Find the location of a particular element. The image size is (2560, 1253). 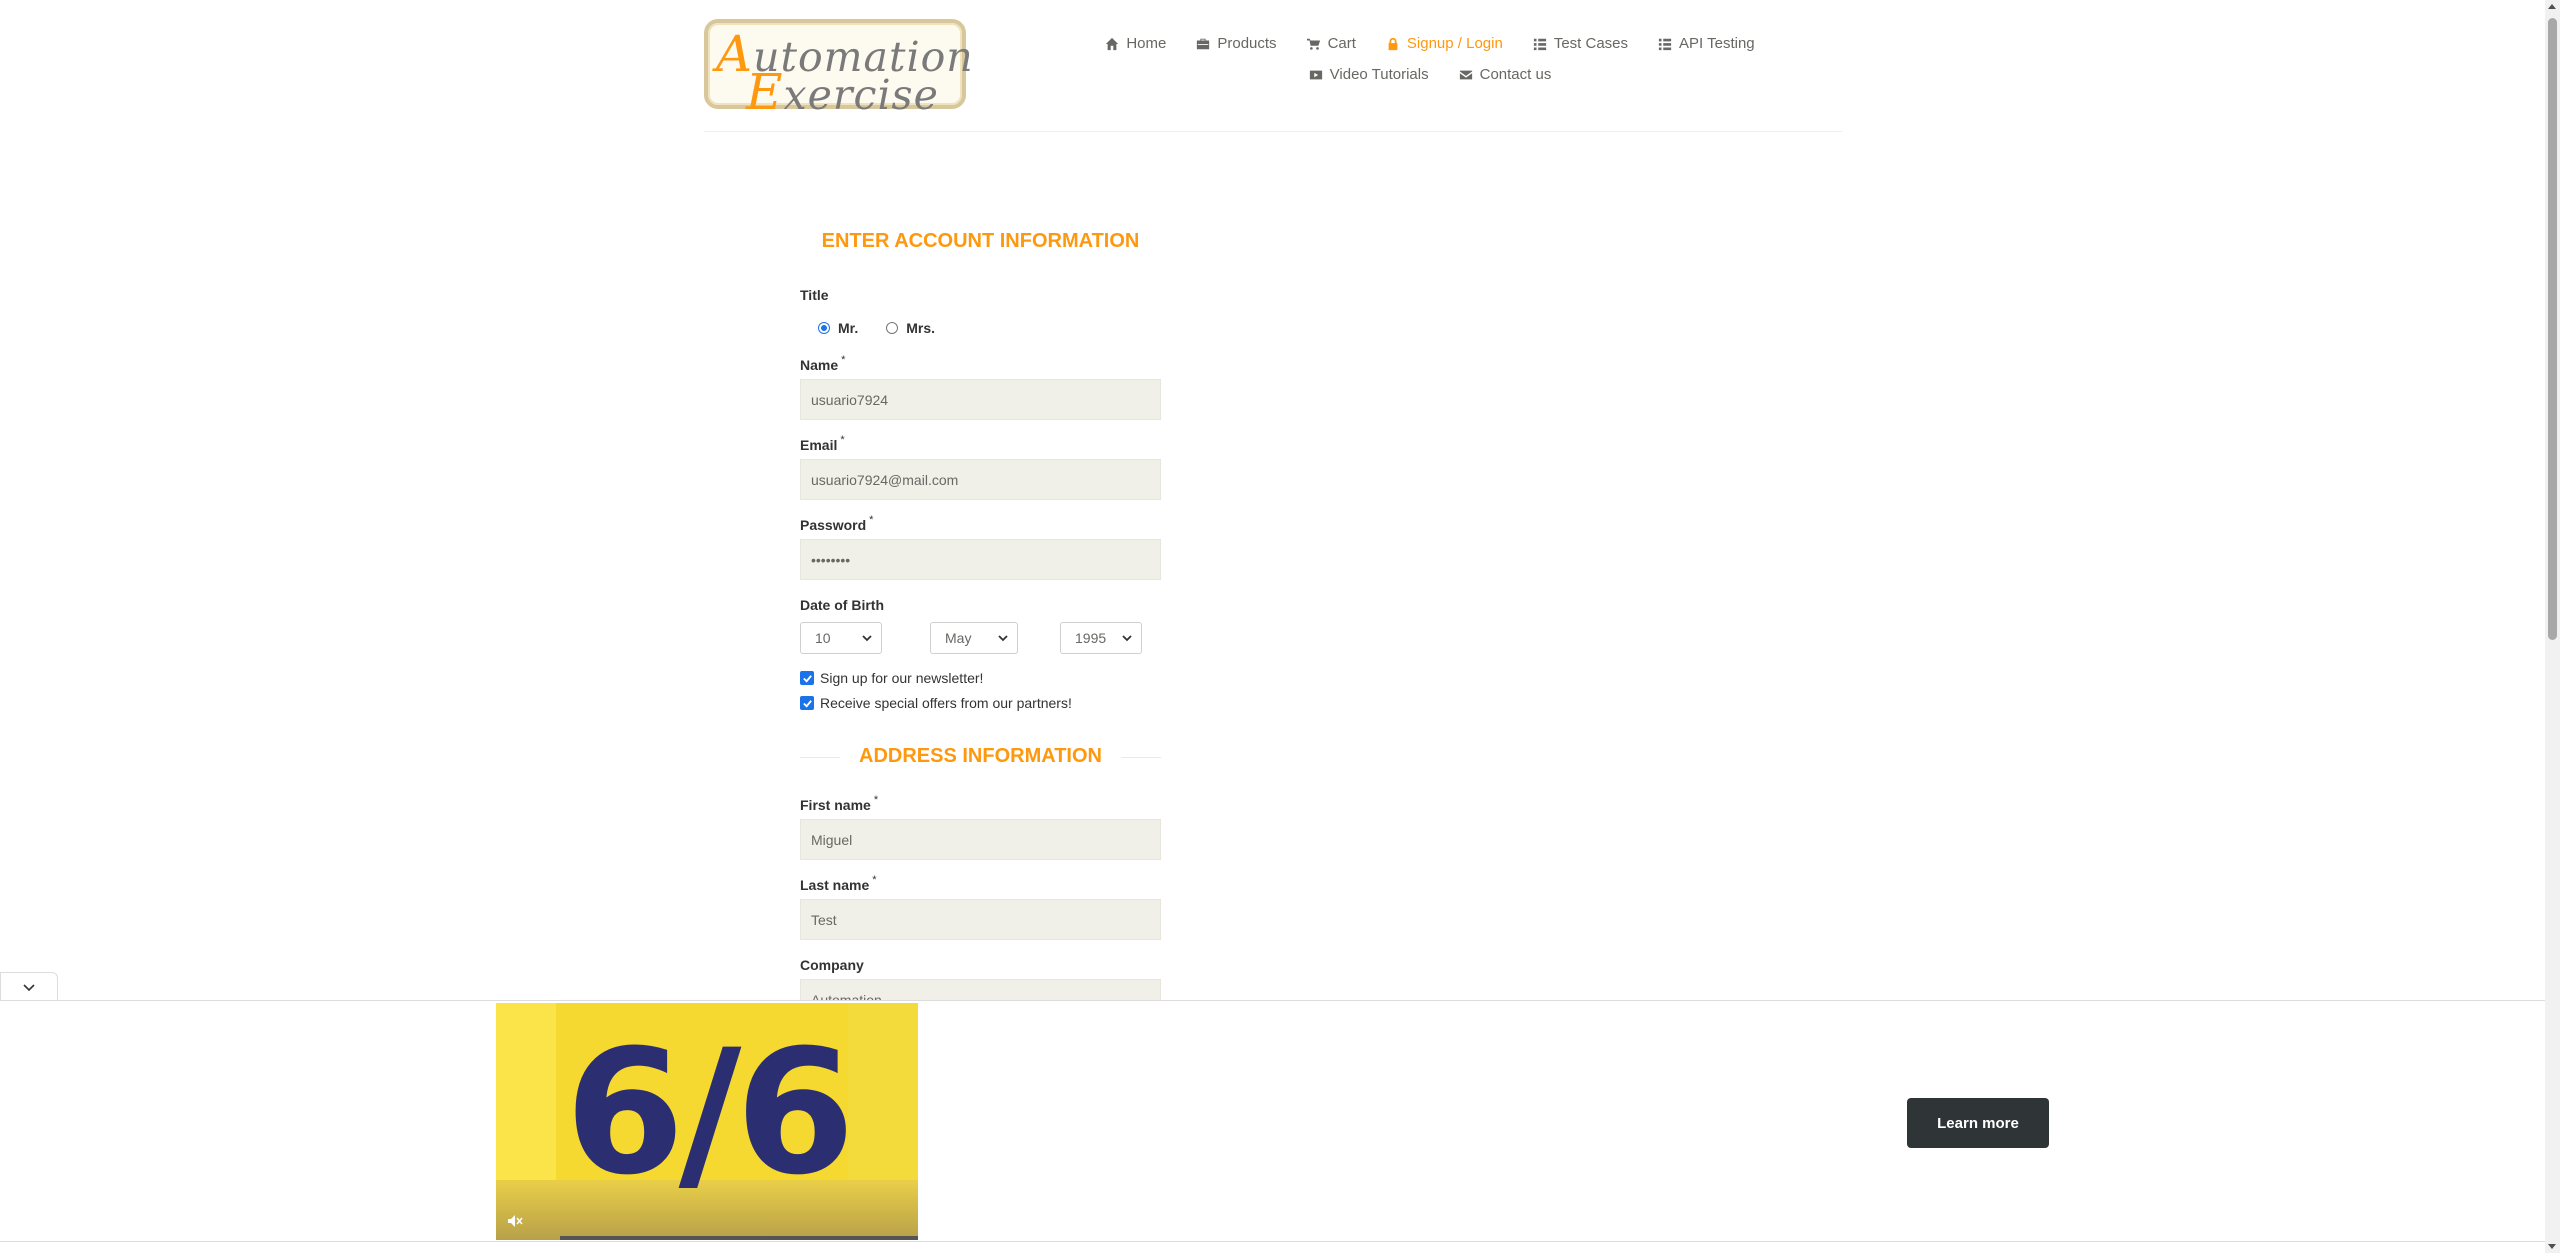

last-name-input is located at coordinates (980, 919).